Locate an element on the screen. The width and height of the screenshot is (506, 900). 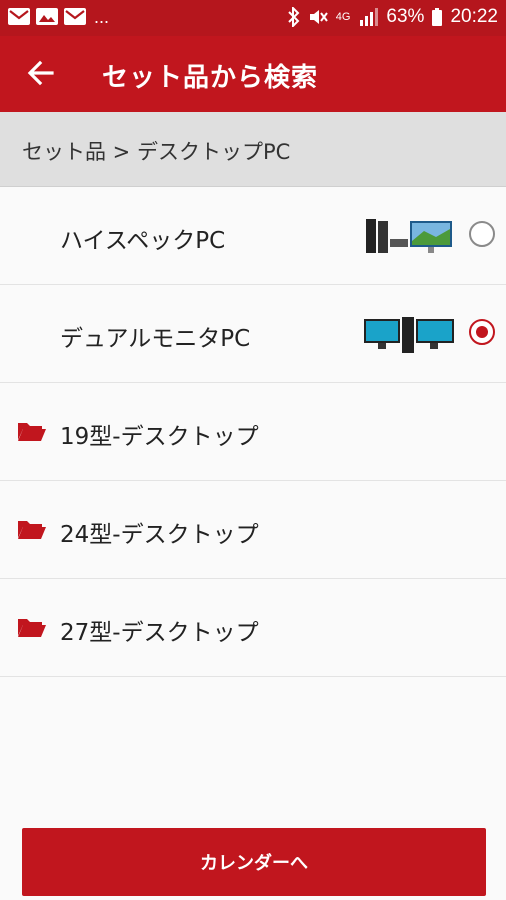
list-item-label: ハイスペックPC is located at coordinates (143, 241).